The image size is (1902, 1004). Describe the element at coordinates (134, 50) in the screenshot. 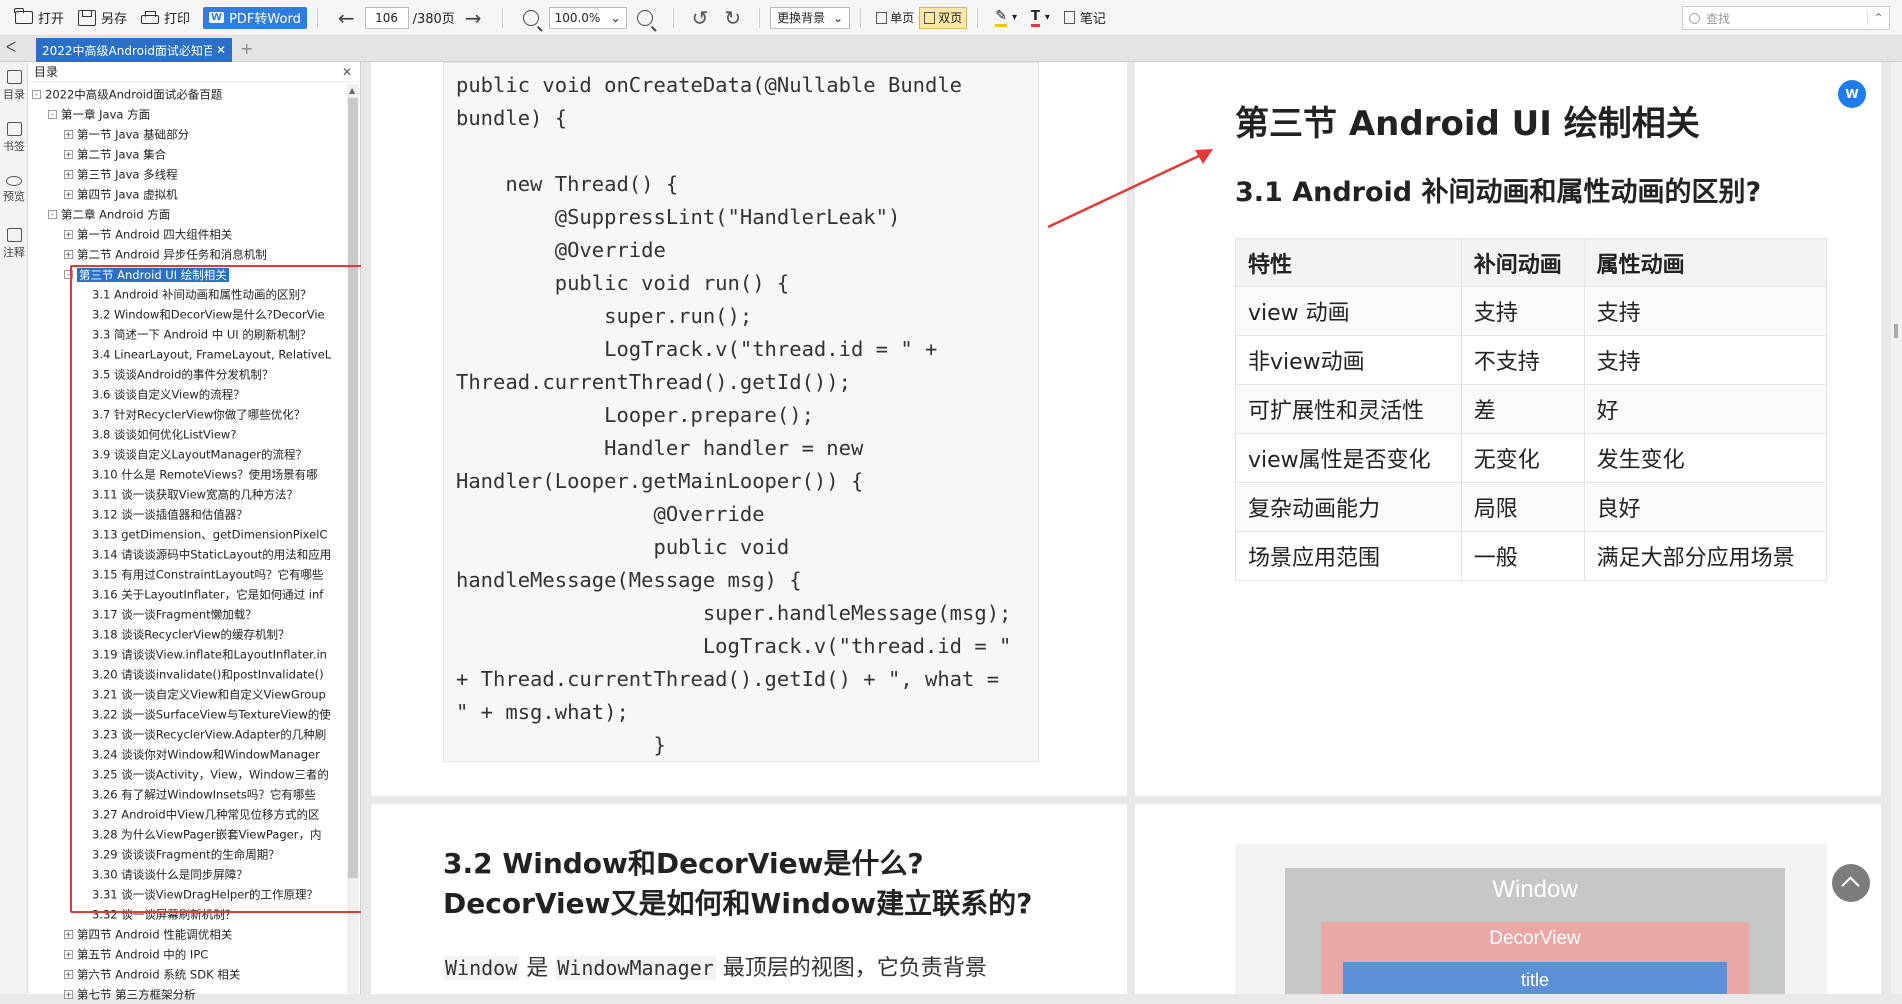

I see `document-tab: 2022中高级Android面试必知百题 ✕` at that location.